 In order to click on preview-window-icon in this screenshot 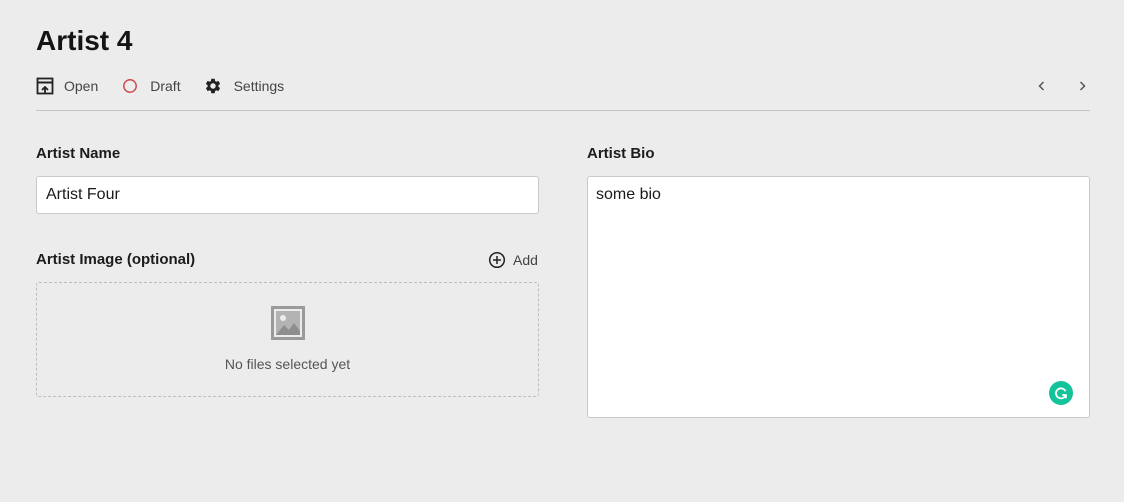, I will do `click(45, 86)`.